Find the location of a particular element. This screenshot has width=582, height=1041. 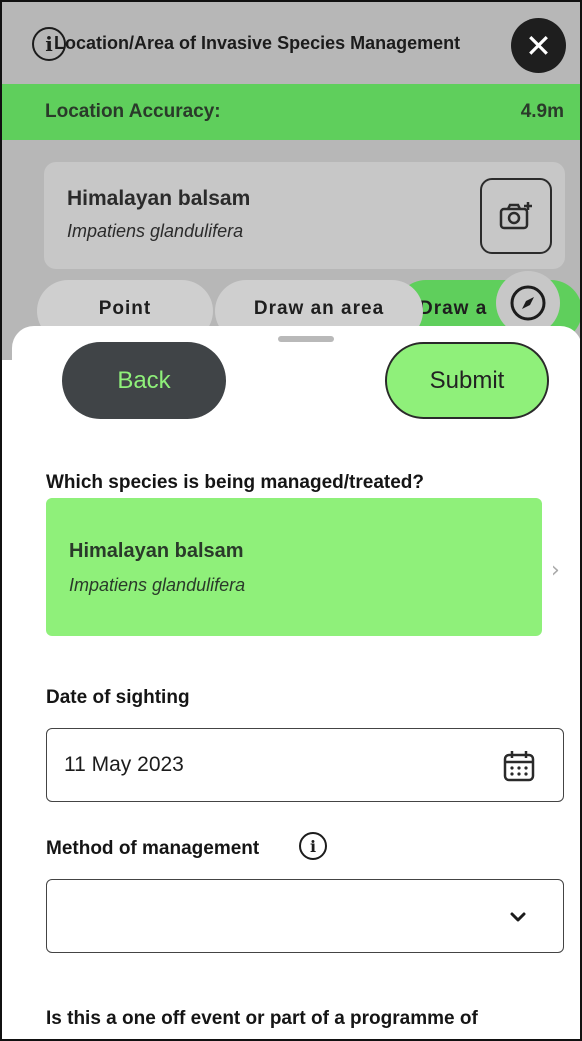

compass-icon is located at coordinates (528, 303).